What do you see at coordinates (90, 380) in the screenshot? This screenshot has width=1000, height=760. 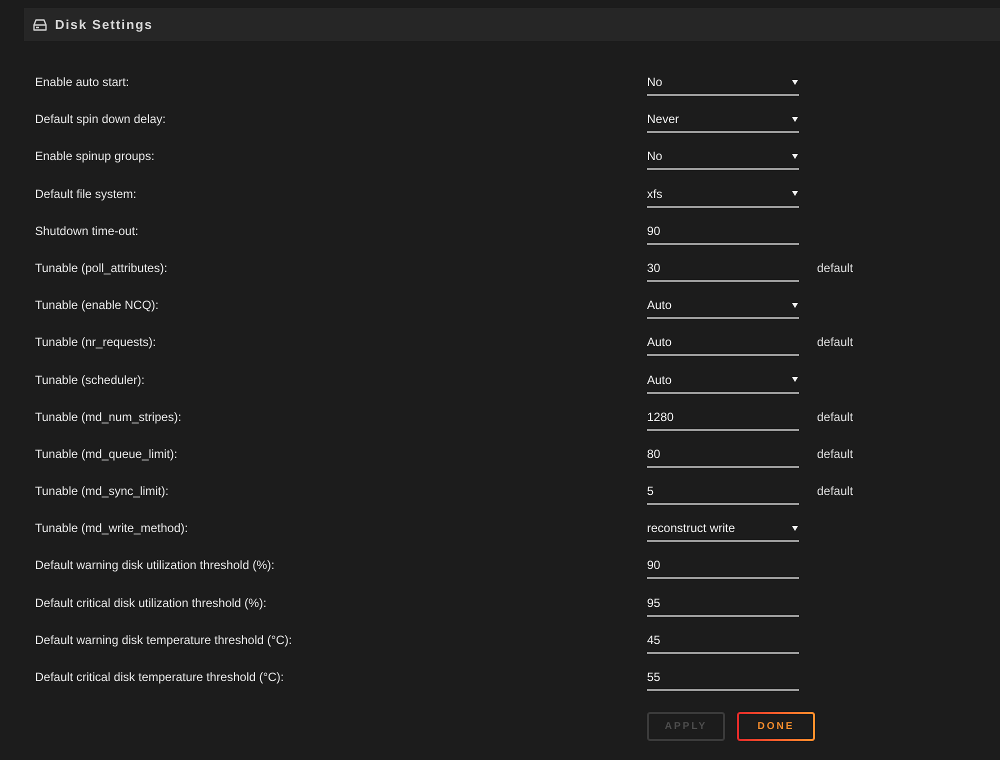 I see `setting-label: Tunable (scheduler):` at bounding box center [90, 380].